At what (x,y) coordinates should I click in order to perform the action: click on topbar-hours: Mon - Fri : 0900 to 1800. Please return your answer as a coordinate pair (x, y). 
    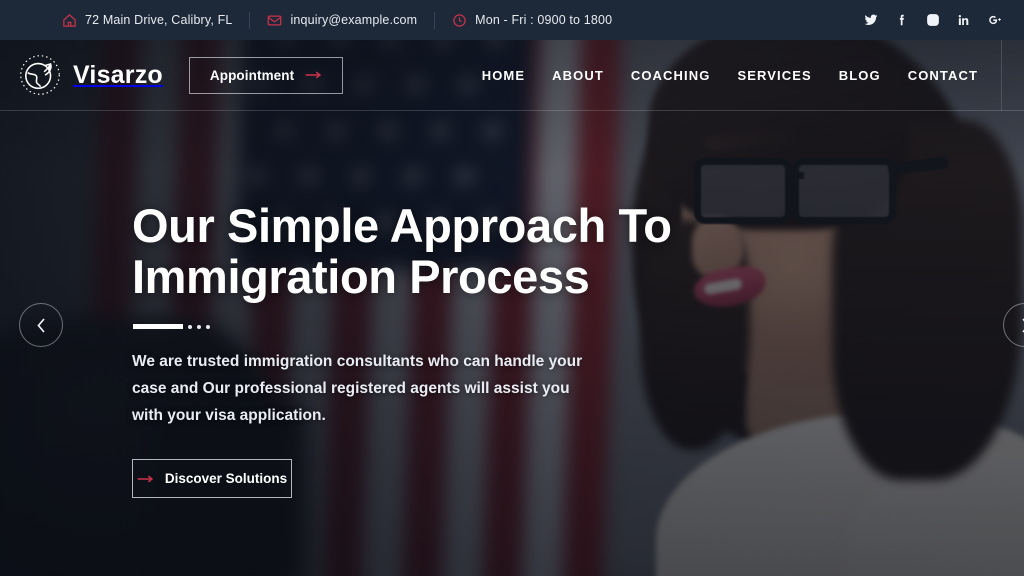
    Looking at the image, I should click on (532, 20).